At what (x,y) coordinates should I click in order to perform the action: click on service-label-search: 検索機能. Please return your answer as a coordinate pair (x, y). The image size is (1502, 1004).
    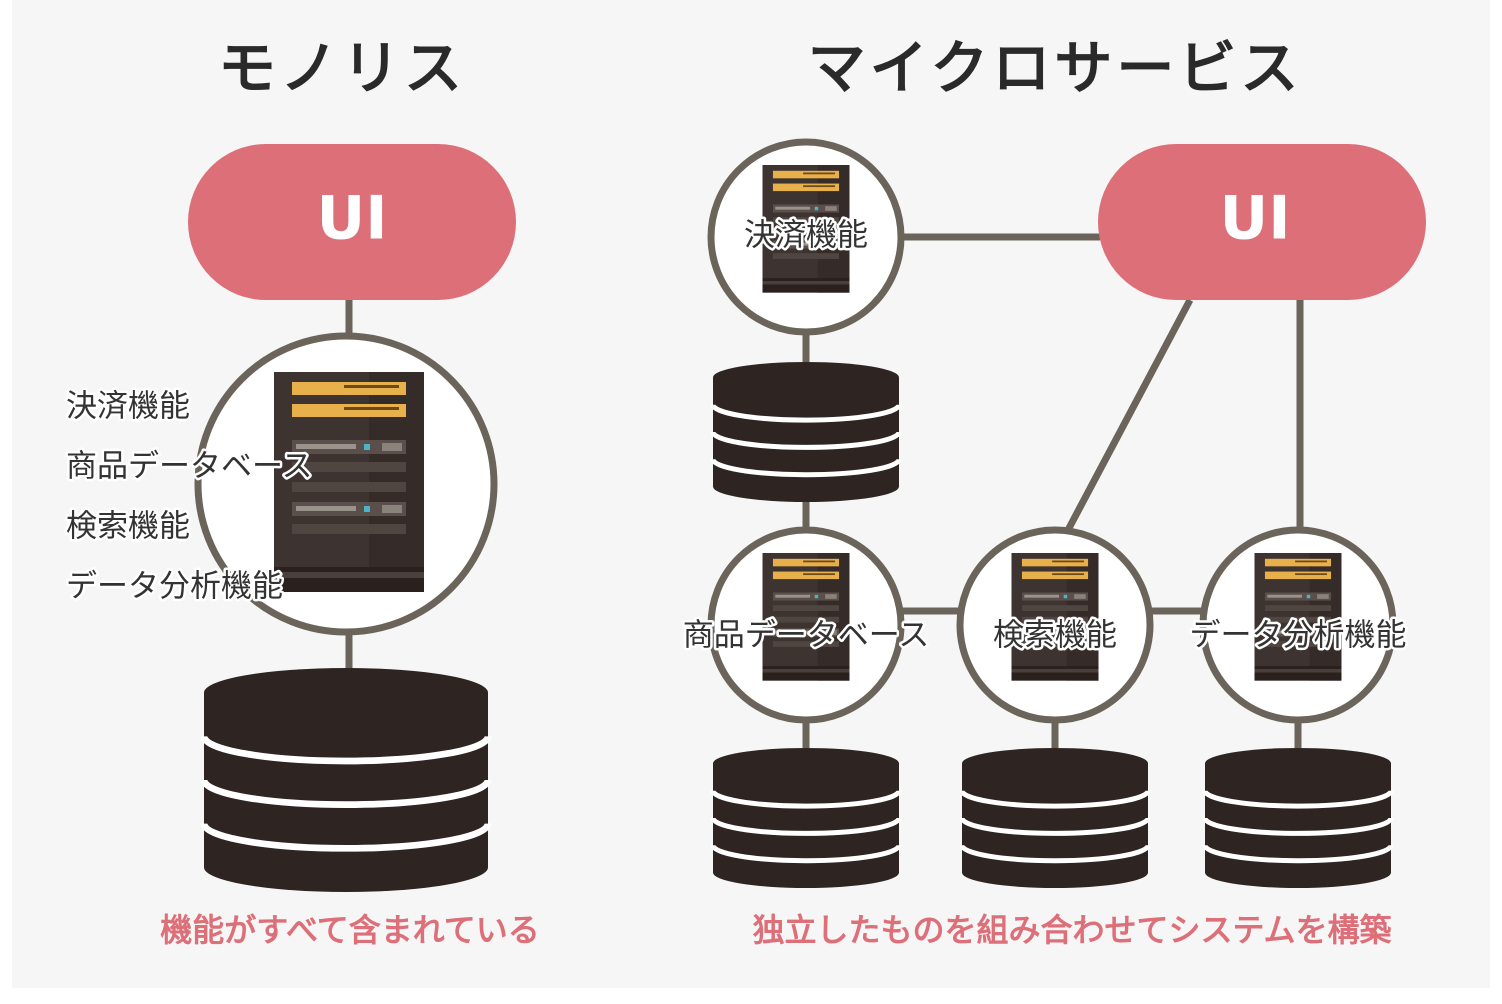
    Looking at the image, I should click on (1055, 636).